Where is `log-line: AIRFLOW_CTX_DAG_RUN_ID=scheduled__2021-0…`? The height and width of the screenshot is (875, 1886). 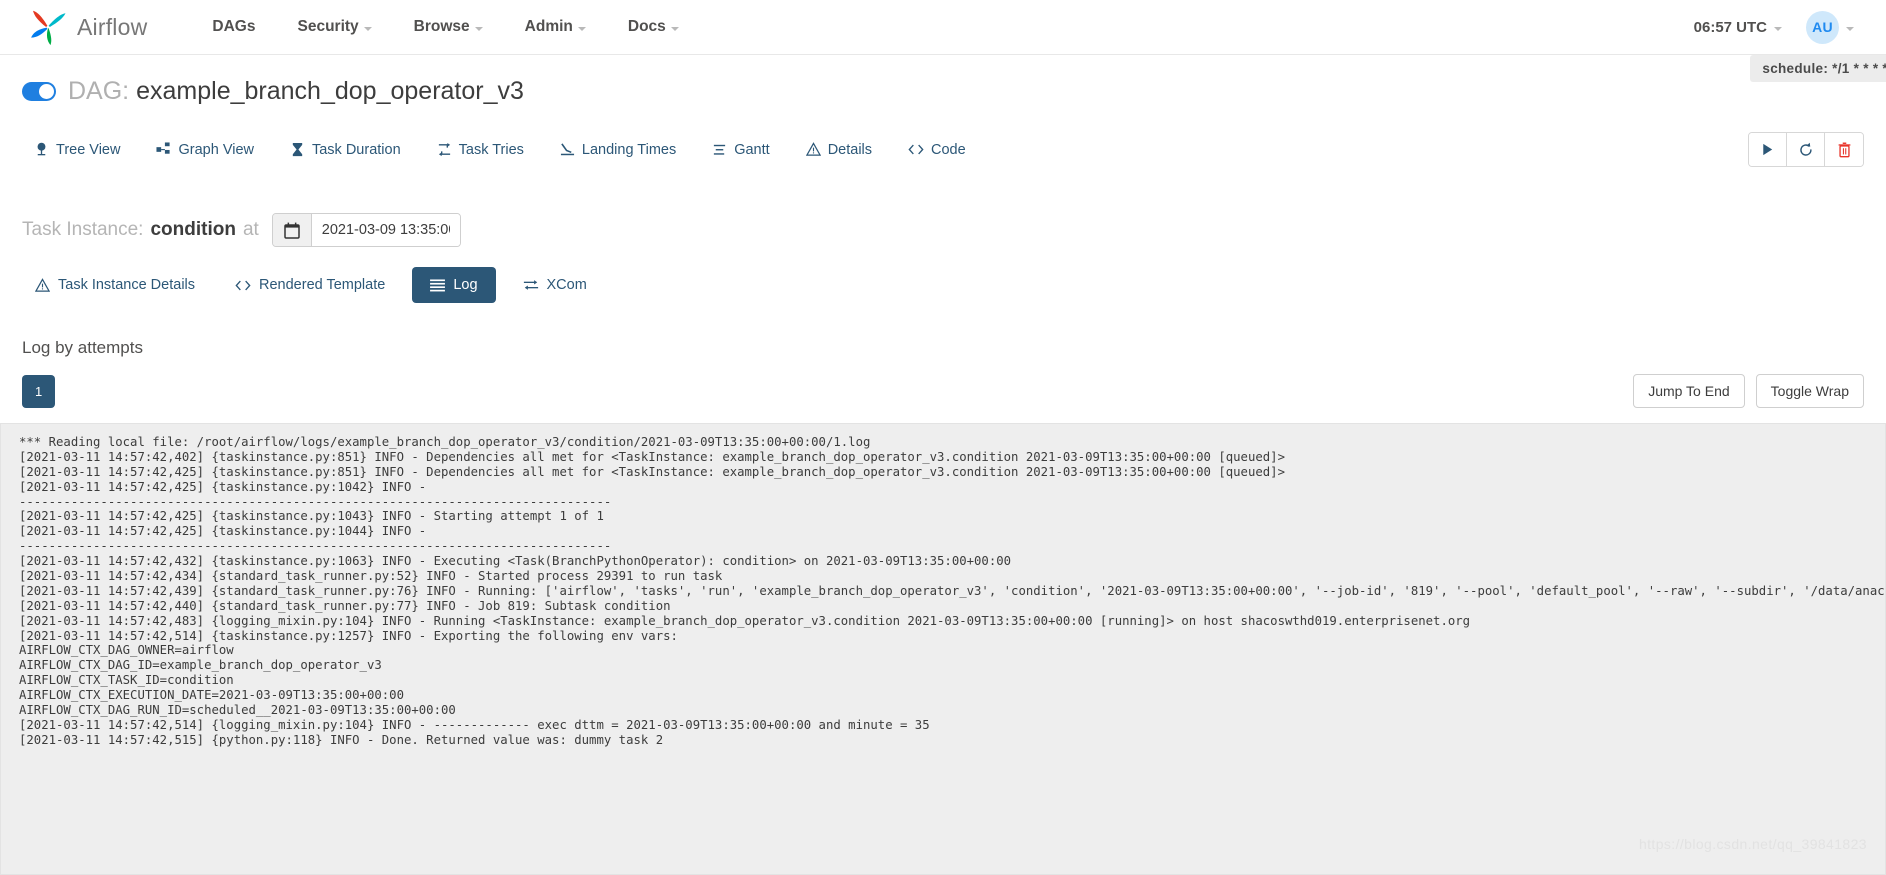
log-line: AIRFLOW_CTX_DAG_RUN_ID=scheduled__2021-0… is located at coordinates (237, 710).